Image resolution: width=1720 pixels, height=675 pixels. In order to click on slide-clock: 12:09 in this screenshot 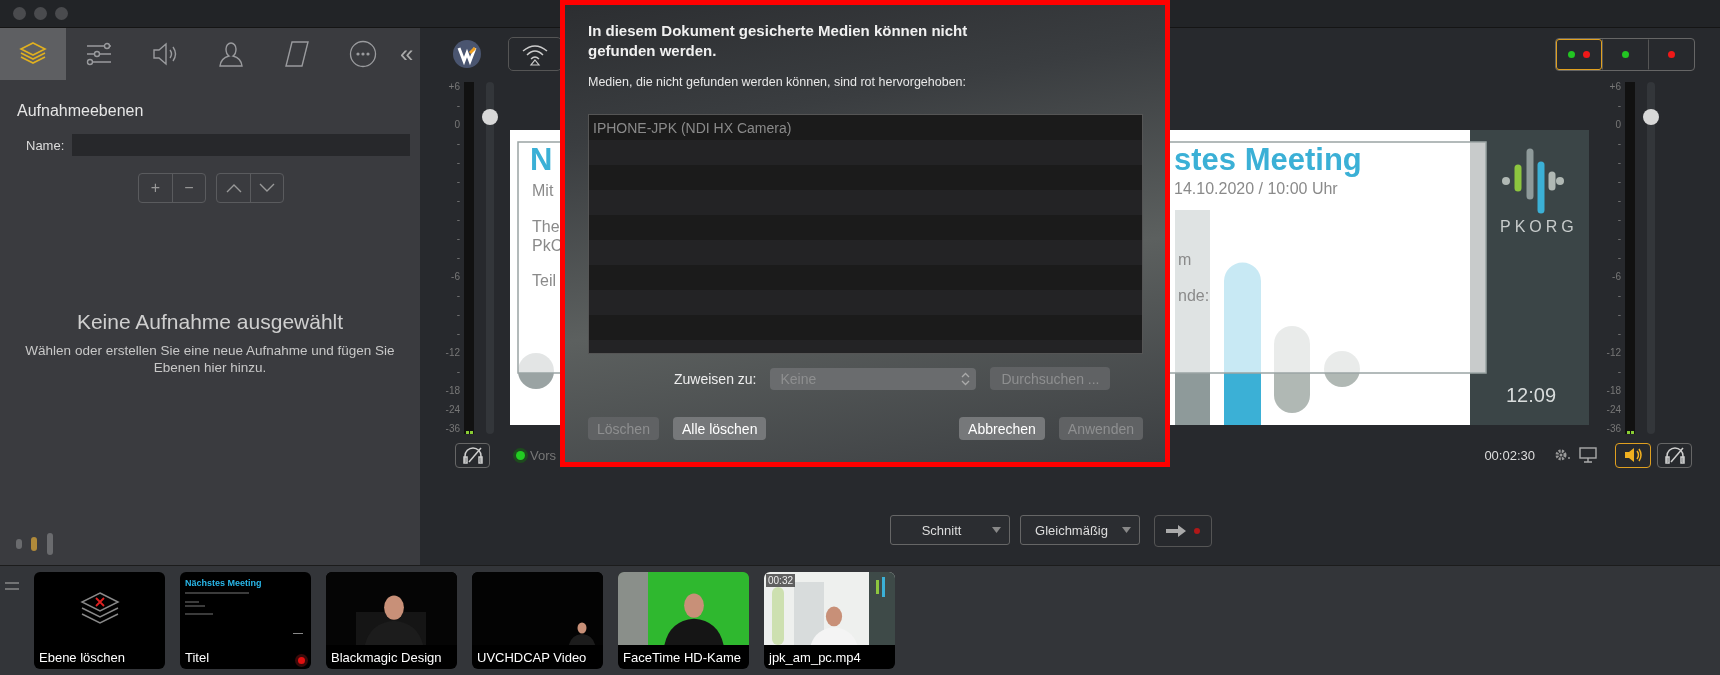, I will do `click(1531, 395)`.